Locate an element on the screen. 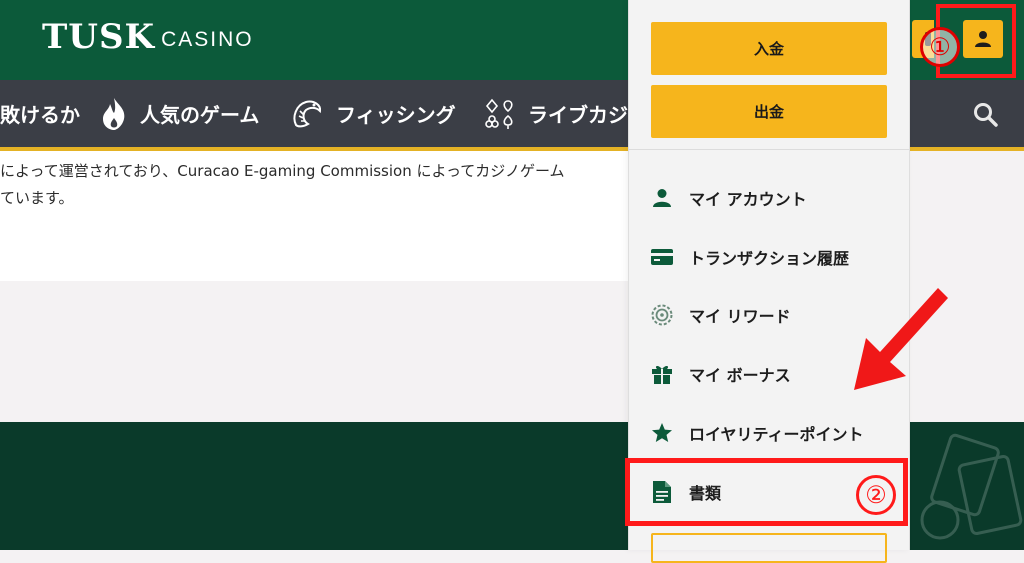 This screenshot has height=563, width=1024. menu-item-my-account: マイ アカウント is located at coordinates (769, 198).